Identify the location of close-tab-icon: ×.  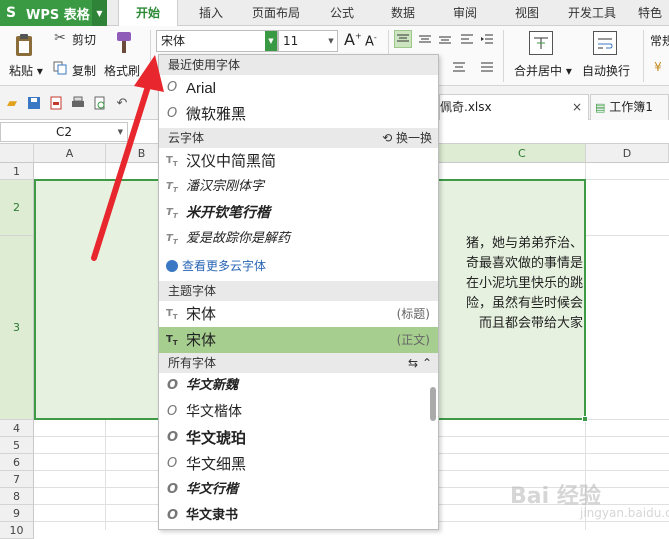
(577, 107).